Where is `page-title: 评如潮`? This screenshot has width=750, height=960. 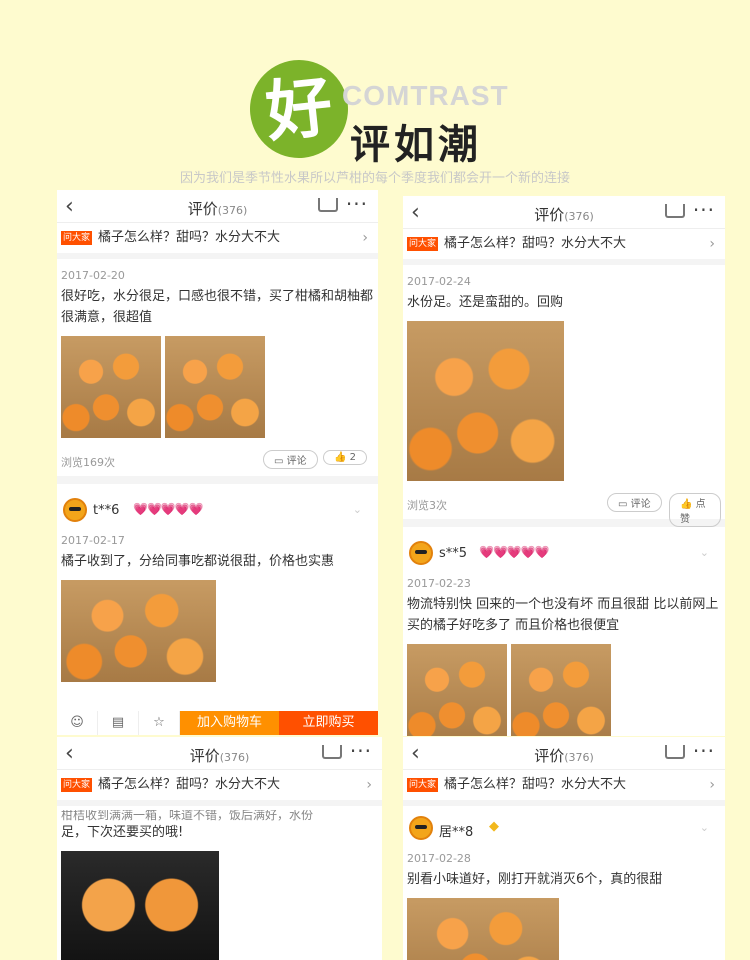
page-title: 评如潮 is located at coordinates (416, 144).